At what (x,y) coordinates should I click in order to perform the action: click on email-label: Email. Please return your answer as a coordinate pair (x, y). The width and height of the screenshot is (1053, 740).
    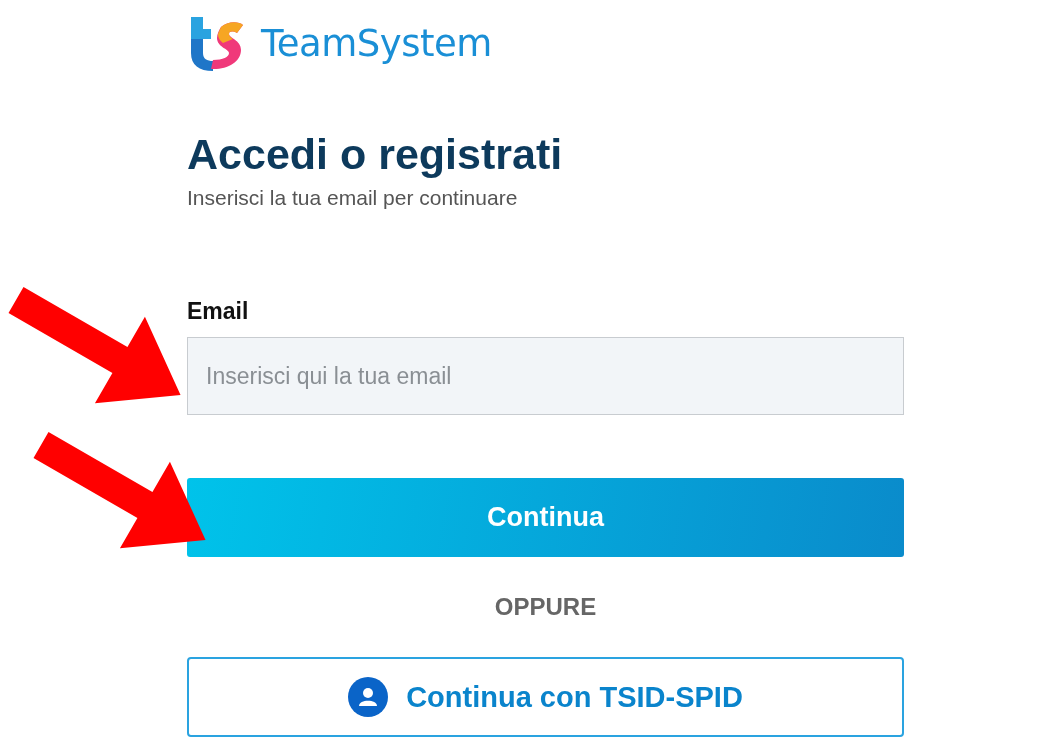
    Looking at the image, I should click on (218, 311).